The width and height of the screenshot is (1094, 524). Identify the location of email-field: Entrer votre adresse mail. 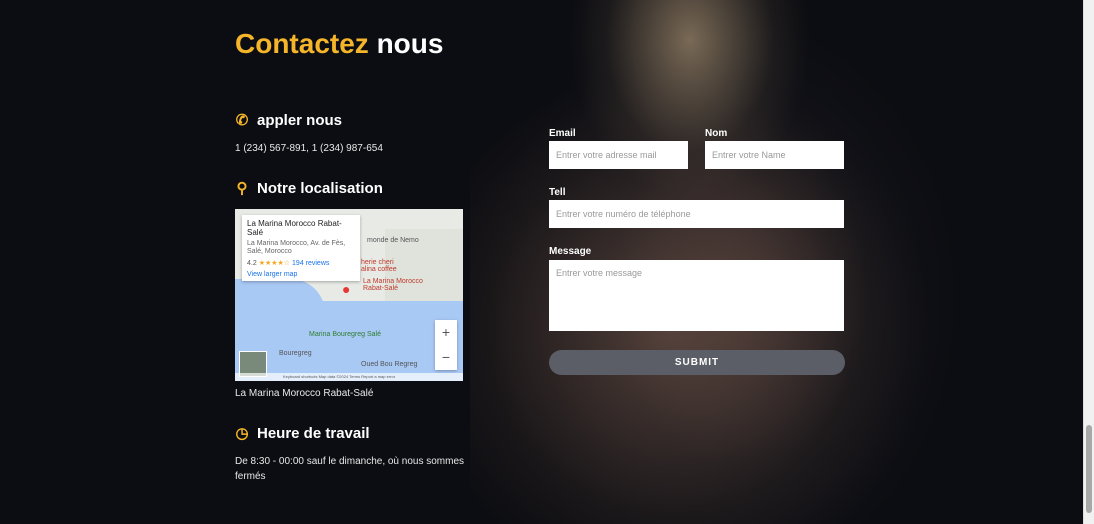
(618, 155).